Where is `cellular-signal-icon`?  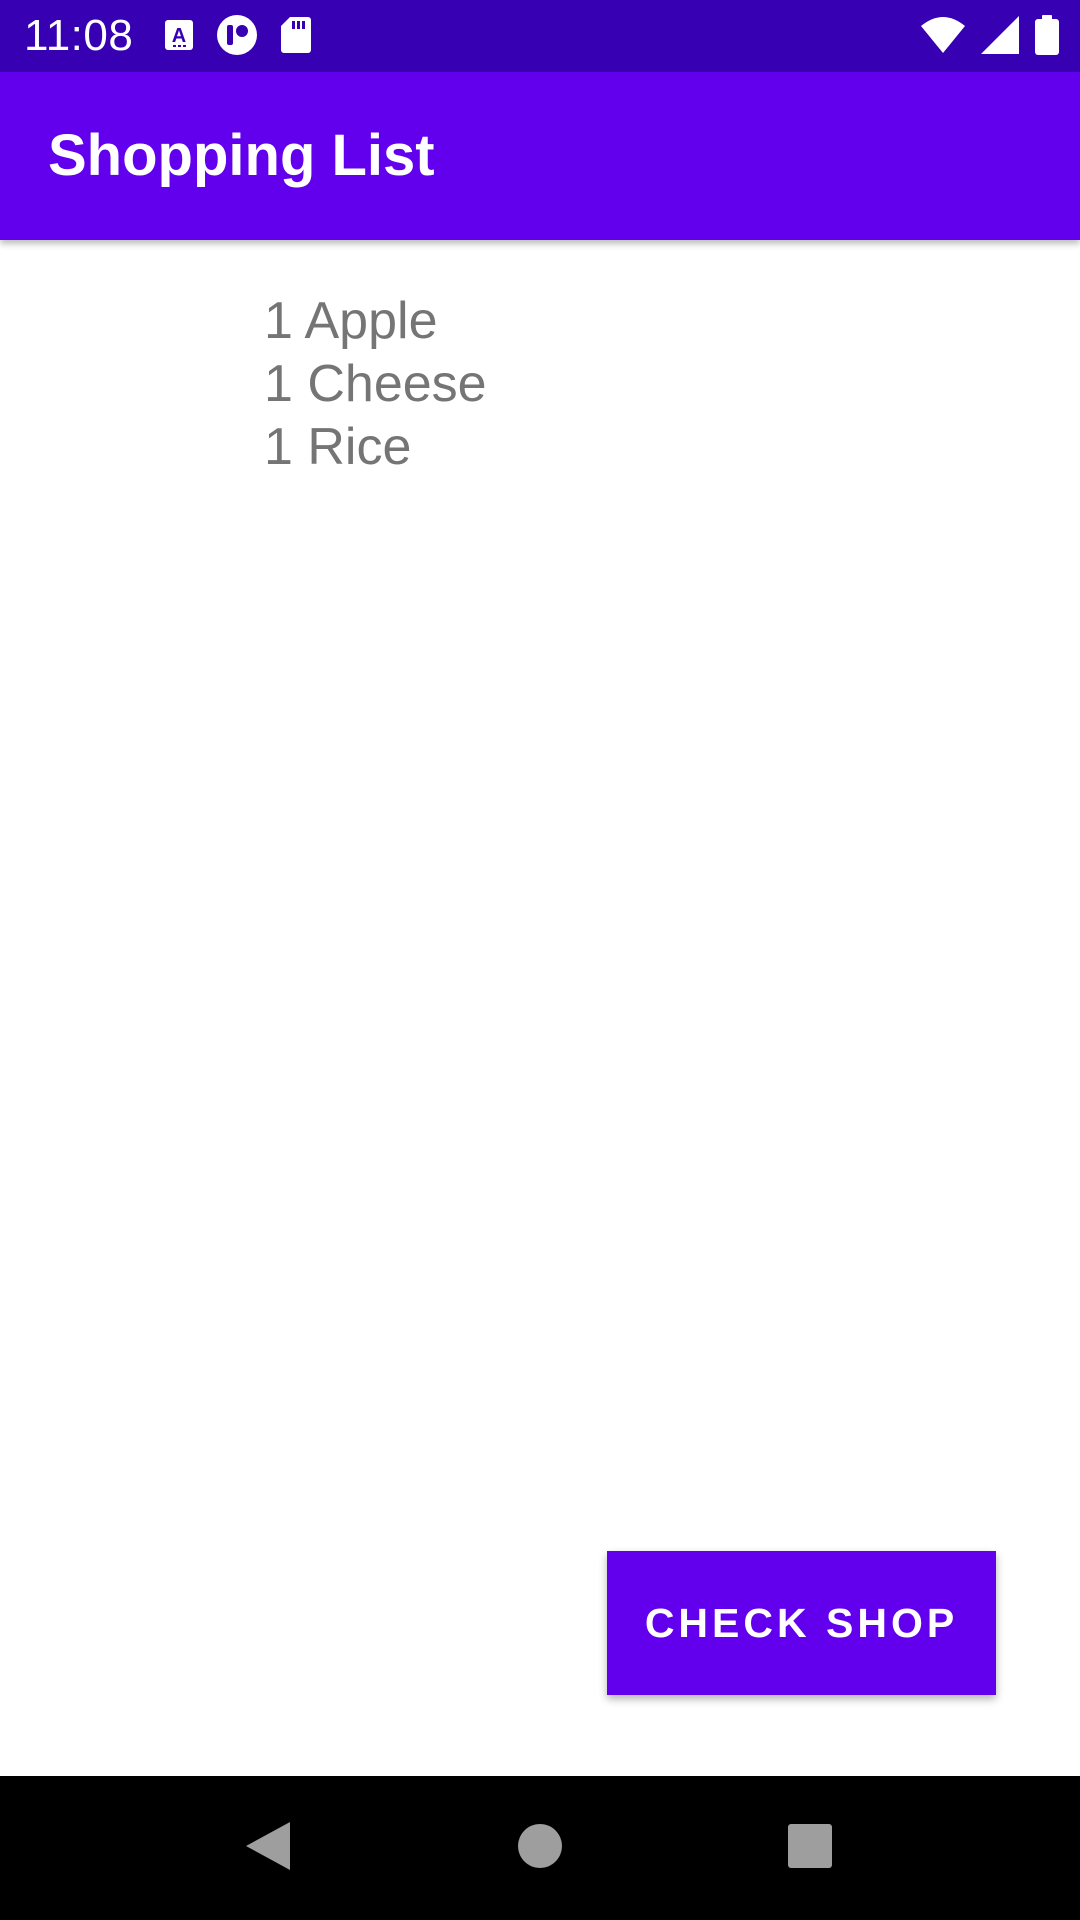
cellular-signal-icon is located at coordinates (1000, 37).